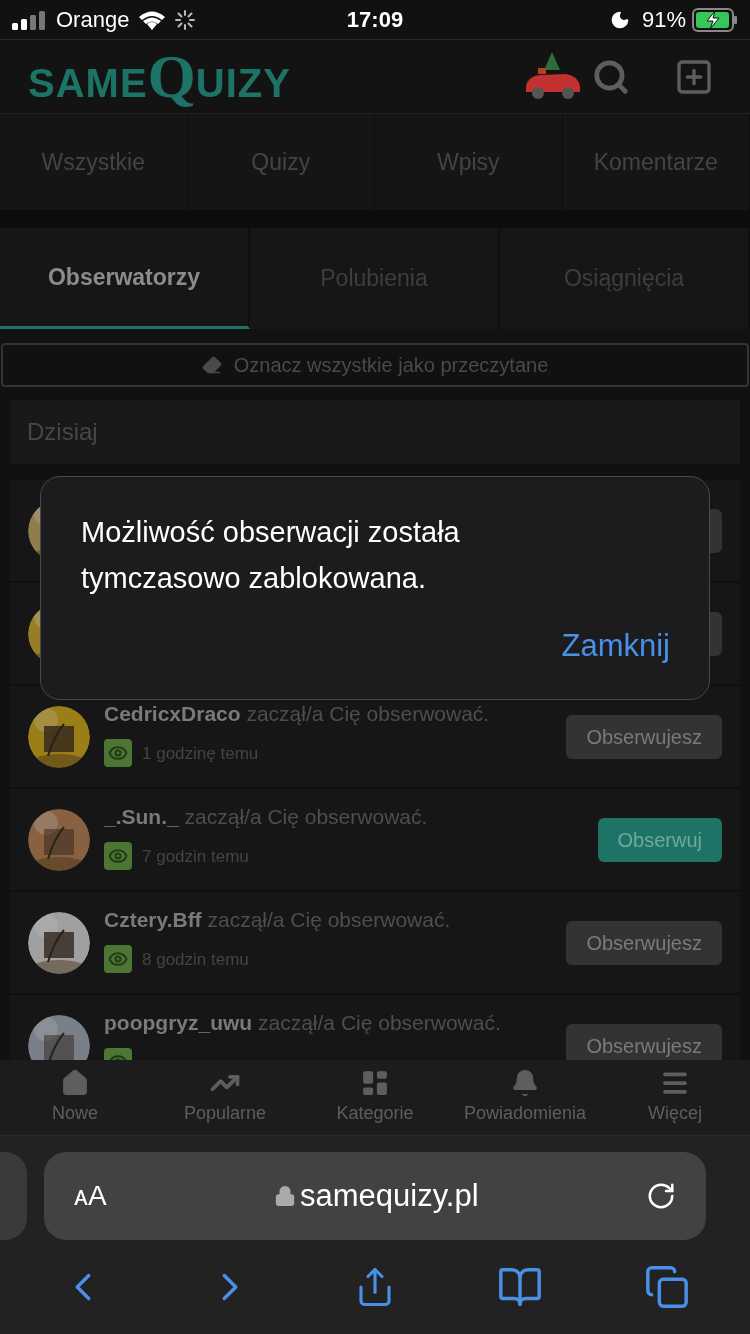  Describe the element at coordinates (375, 20) in the screenshot. I see `clock-time: 17:09` at that location.